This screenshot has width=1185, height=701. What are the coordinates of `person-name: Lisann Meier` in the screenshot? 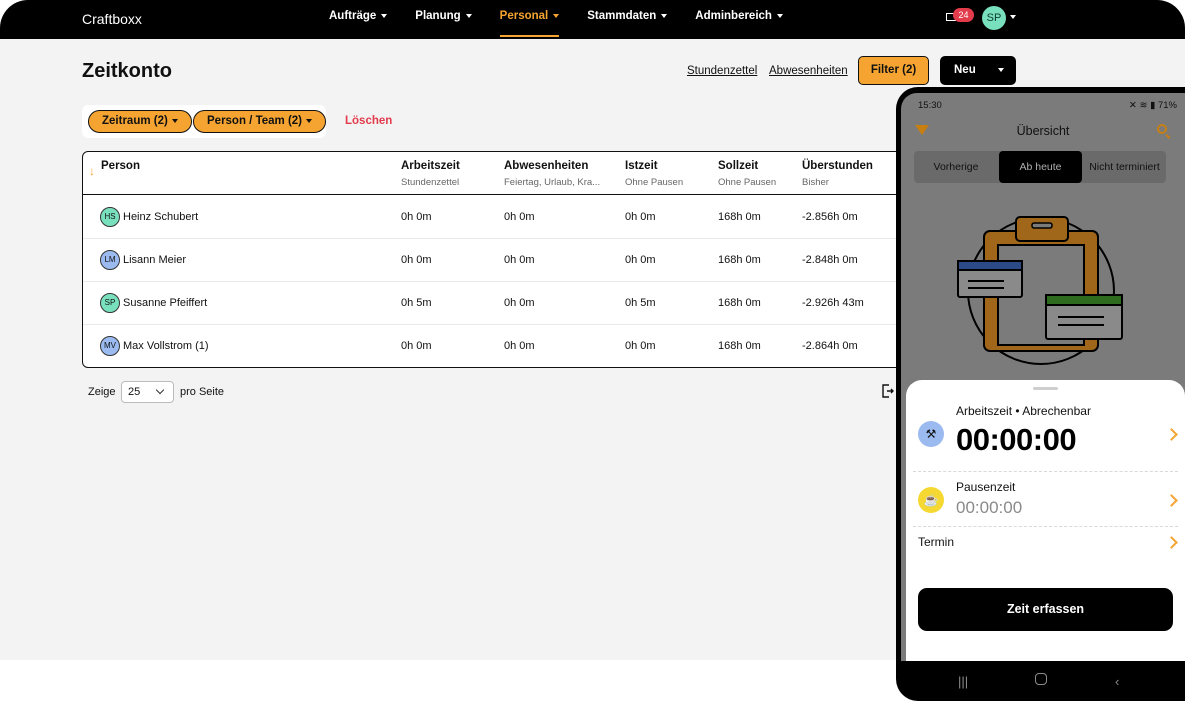 It's located at (154, 260).